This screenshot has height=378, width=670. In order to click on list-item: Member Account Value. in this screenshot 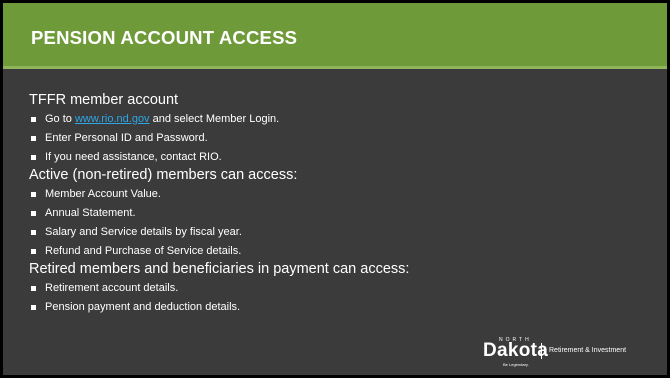, I will do `click(338, 194)`.